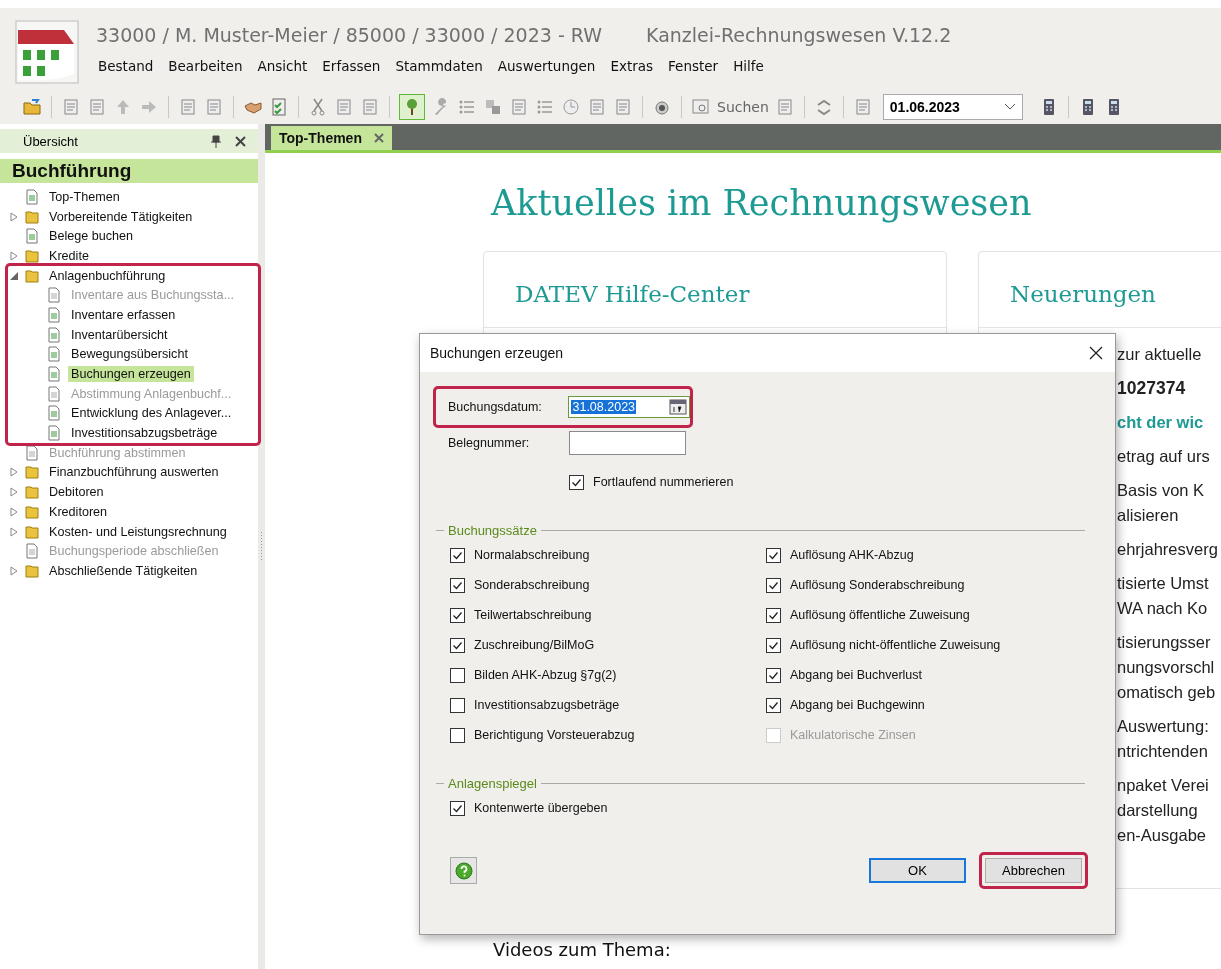  I want to click on menu-item: Bestand, so click(131, 66).